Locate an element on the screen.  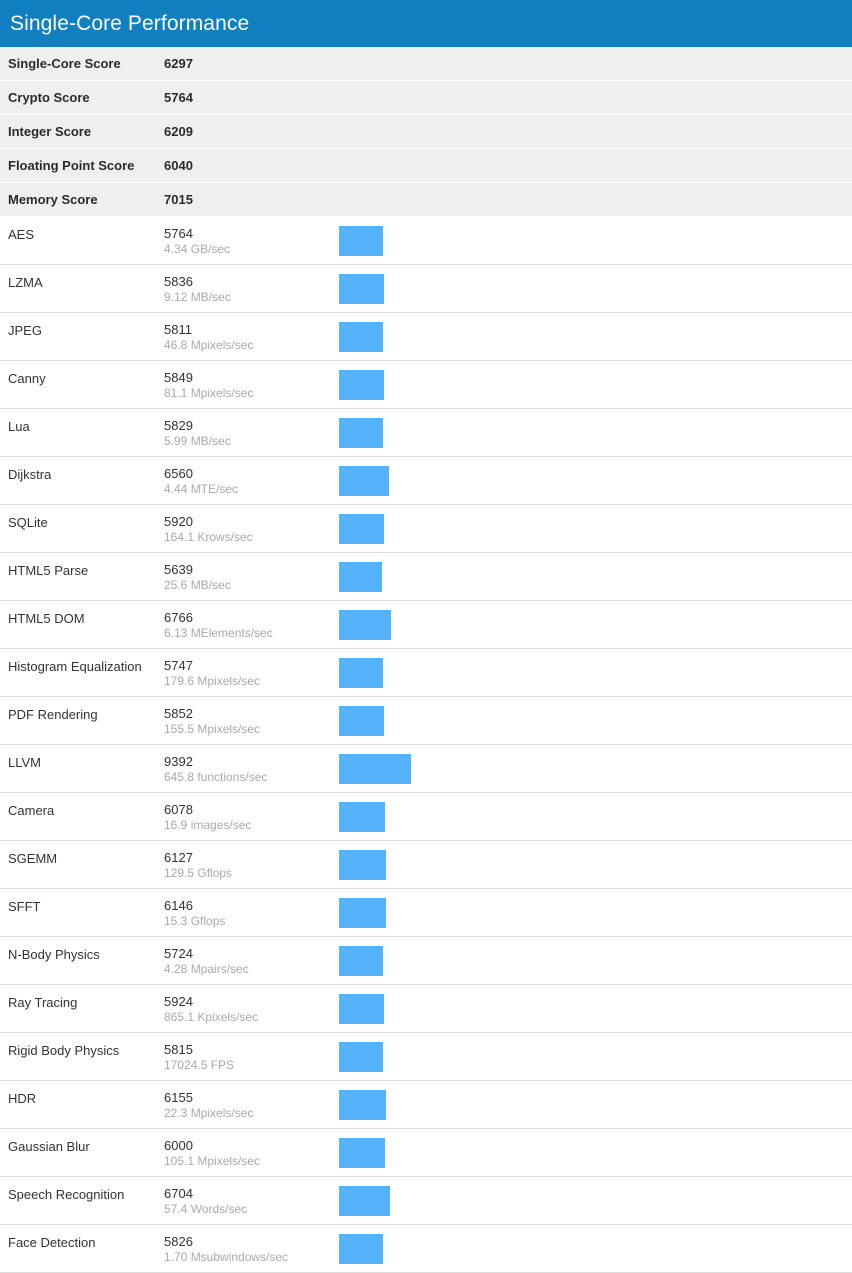
benchmark-score-group: 5849 81.1 Mpixels/sec is located at coordinates (251, 381).